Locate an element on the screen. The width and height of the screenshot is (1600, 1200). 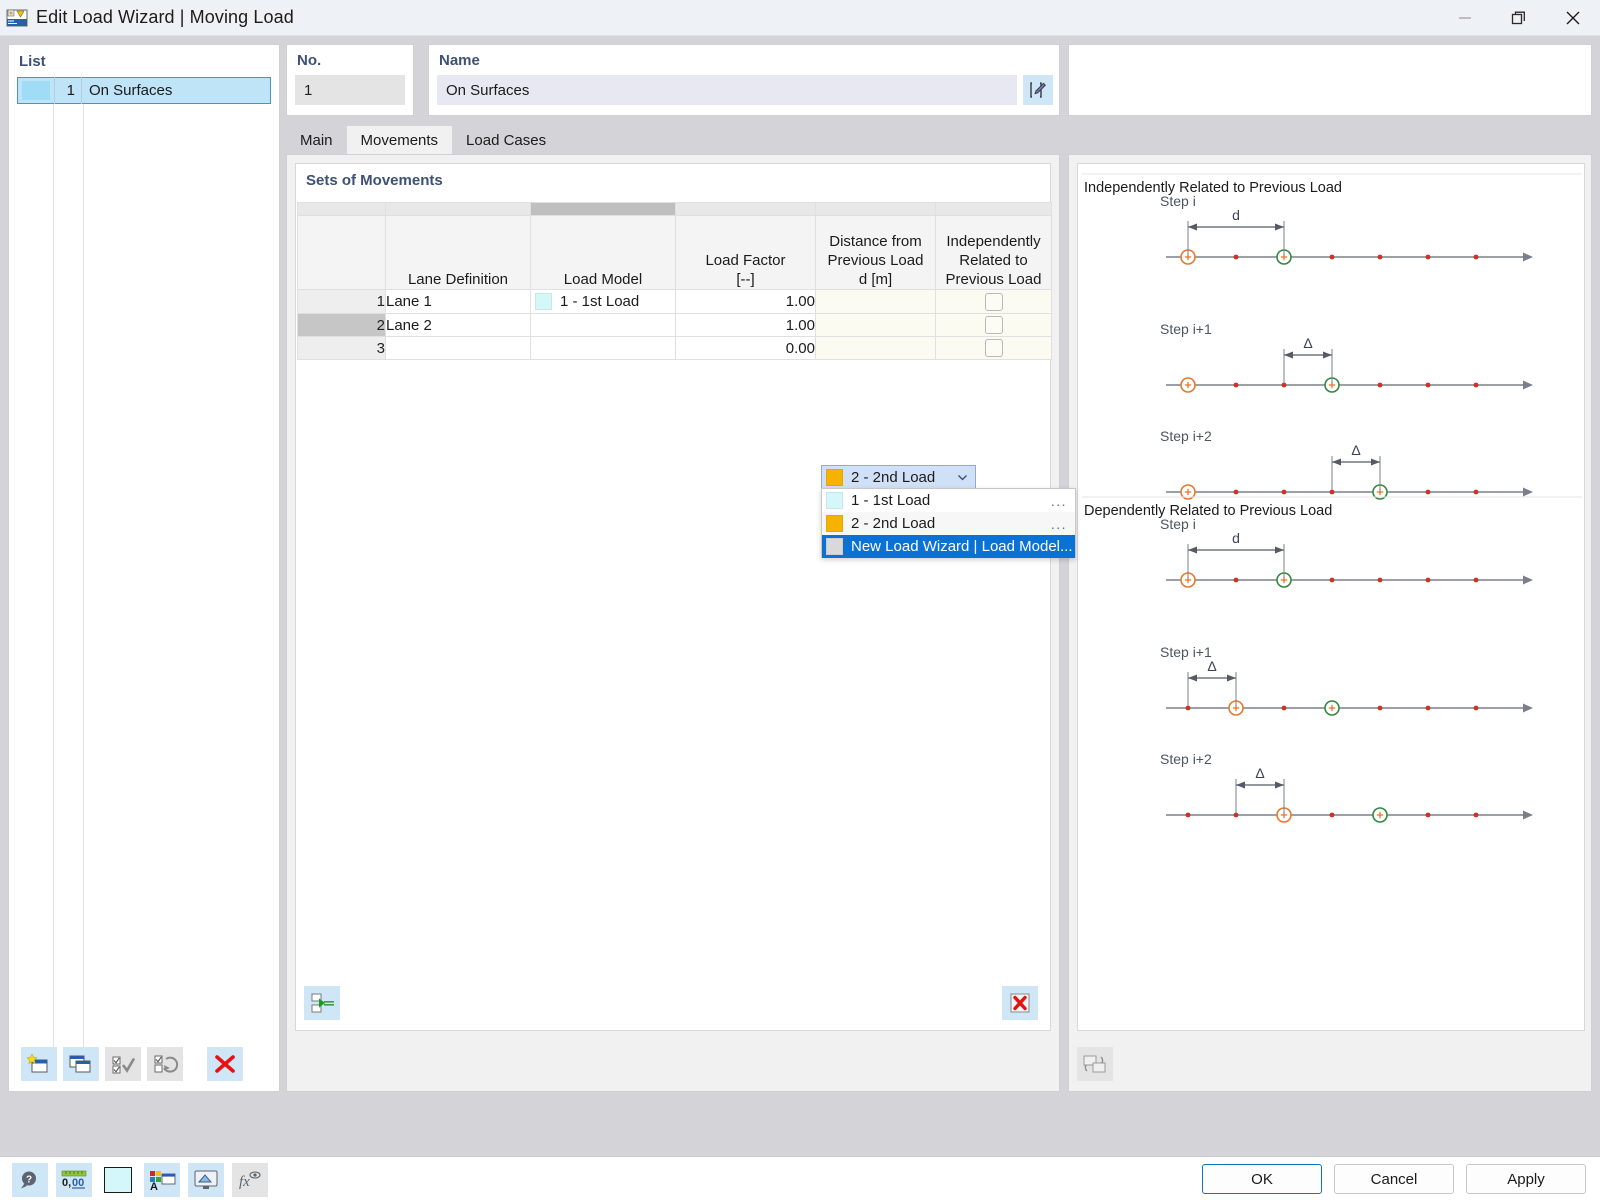
table-row: 1 Lane 1 1 - 1st Load 1.00 is located at coordinates (674, 301).